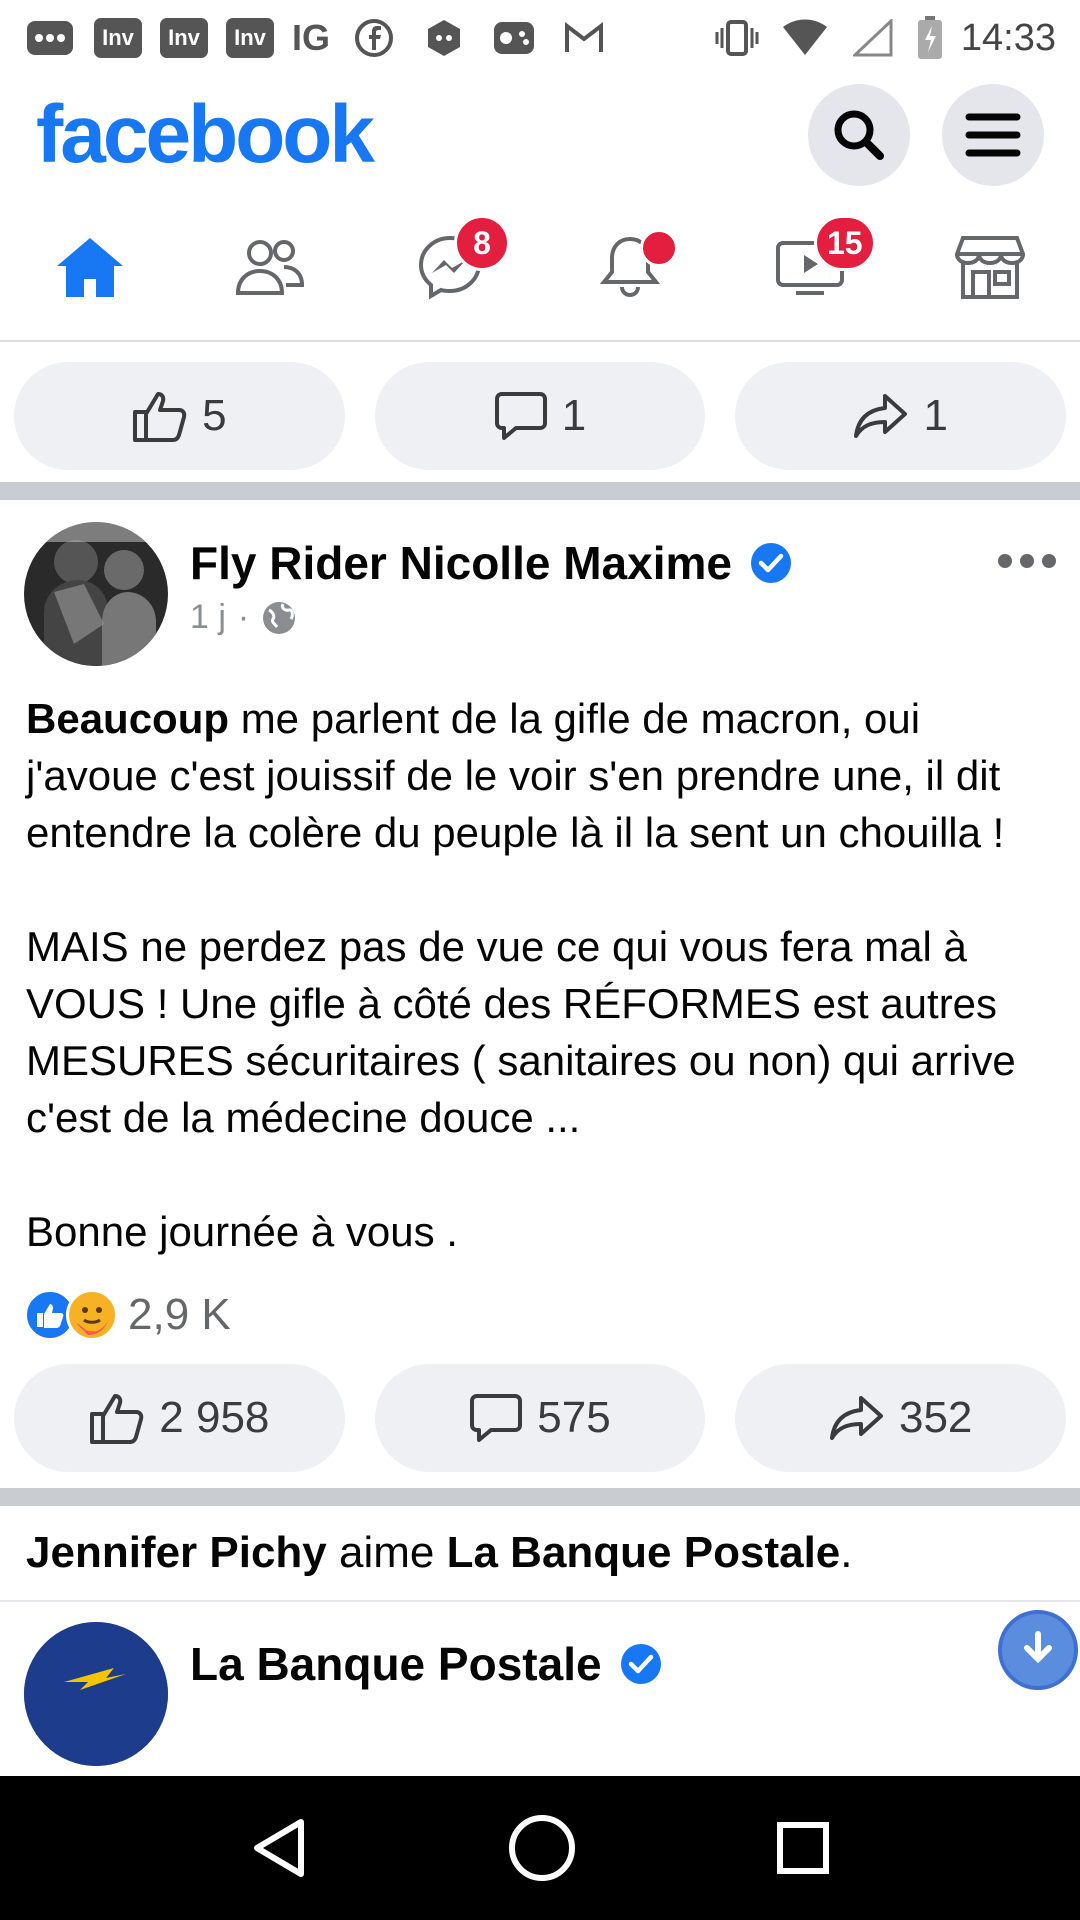 The height and width of the screenshot is (1920, 1080). What do you see at coordinates (574, 1417) in the screenshot?
I see `comment-count: 575` at bounding box center [574, 1417].